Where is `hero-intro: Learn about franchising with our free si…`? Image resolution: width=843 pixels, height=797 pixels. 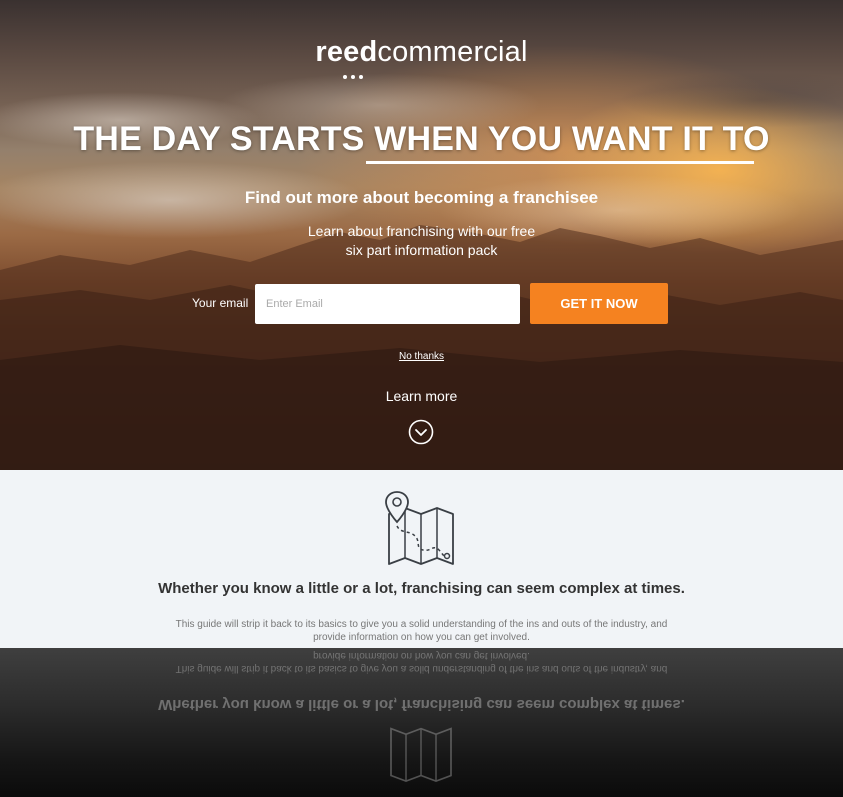
hero-intro: Learn about franchising with our free si… is located at coordinates (421, 241).